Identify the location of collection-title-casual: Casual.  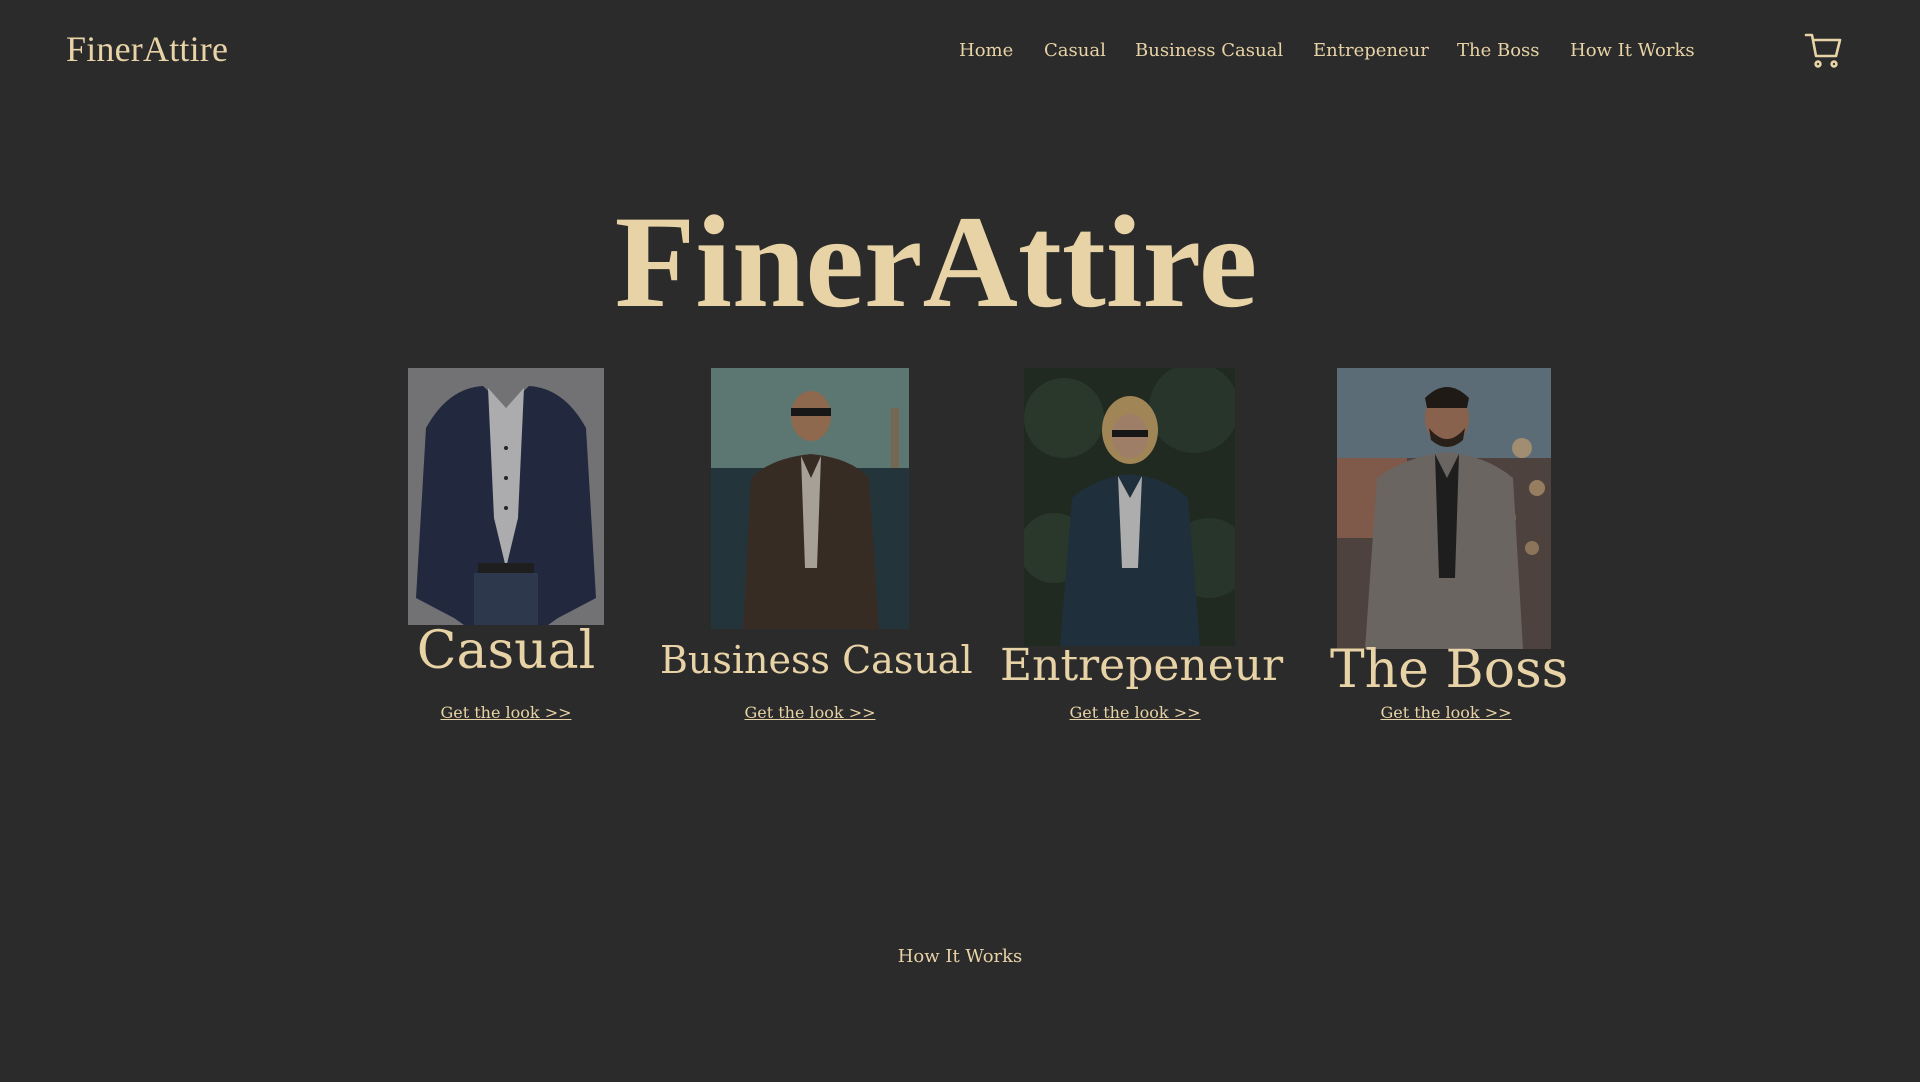
(506, 651).